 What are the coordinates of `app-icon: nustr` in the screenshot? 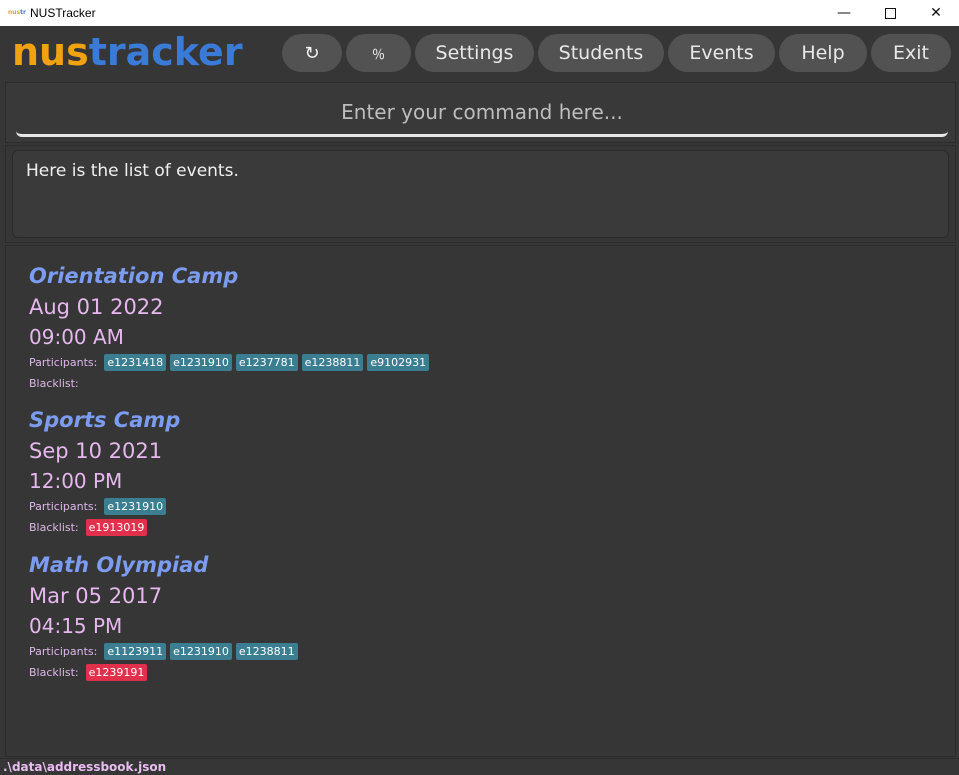 It's located at (17, 12).